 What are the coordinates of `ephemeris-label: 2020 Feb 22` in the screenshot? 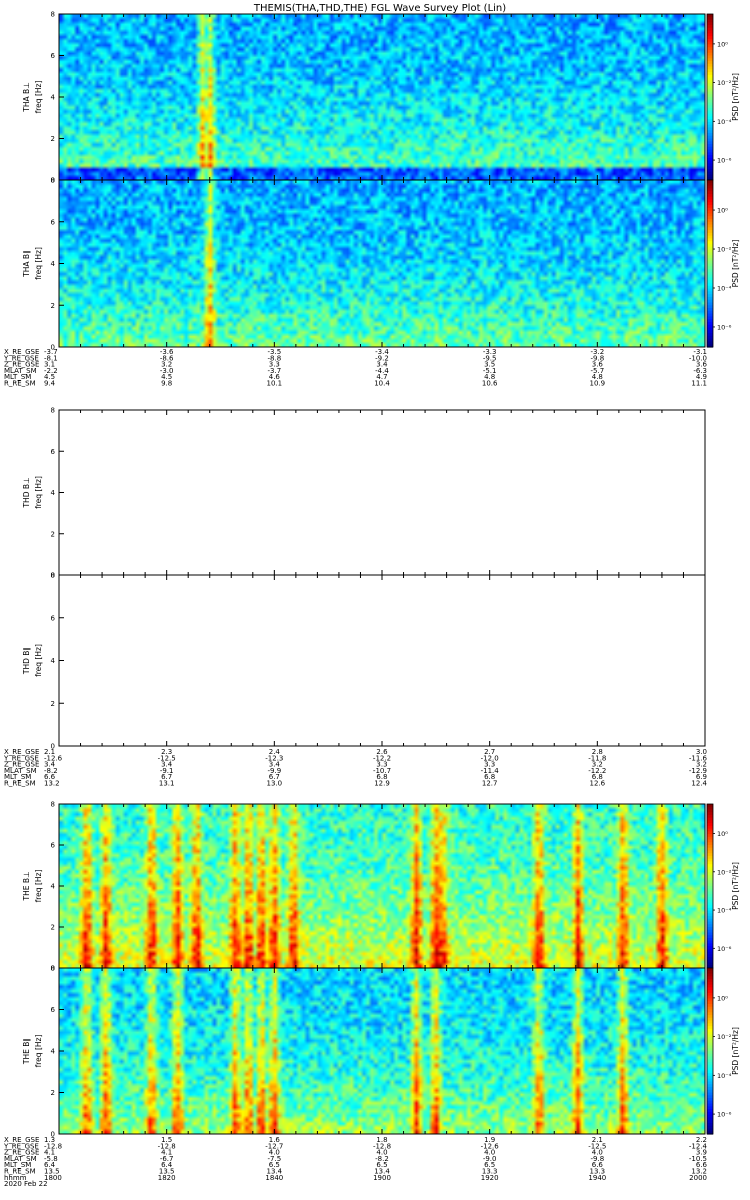 It's located at (26, 1184).